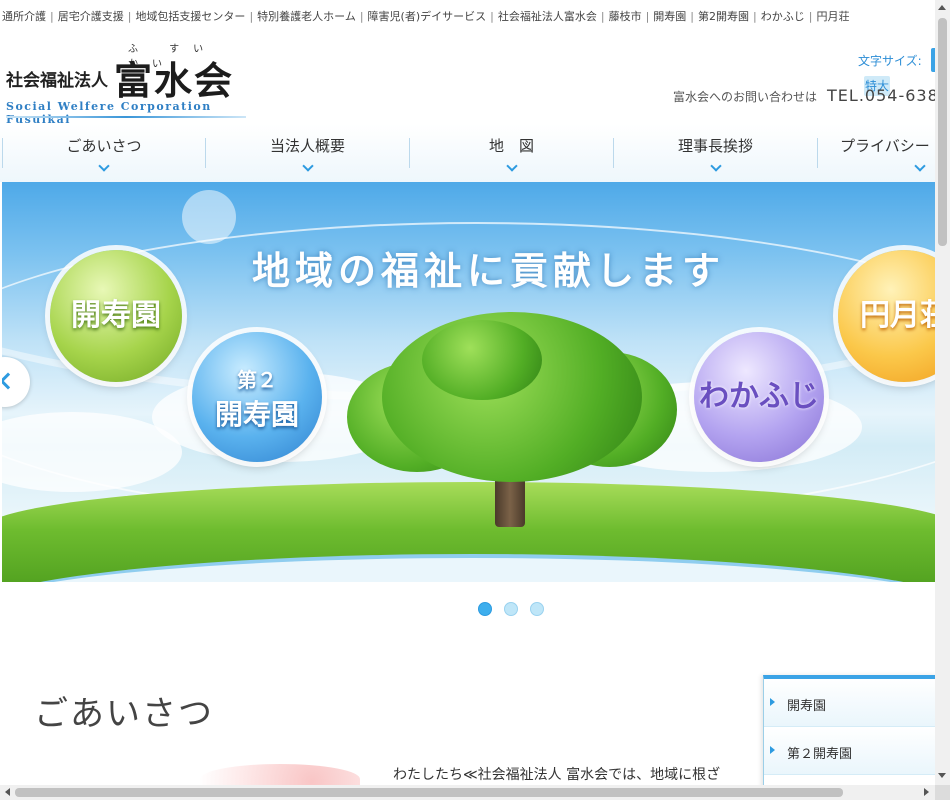 This screenshot has width=950, height=800. What do you see at coordinates (724, 16) in the screenshot?
I see `keyword: 第2開寿園` at bounding box center [724, 16].